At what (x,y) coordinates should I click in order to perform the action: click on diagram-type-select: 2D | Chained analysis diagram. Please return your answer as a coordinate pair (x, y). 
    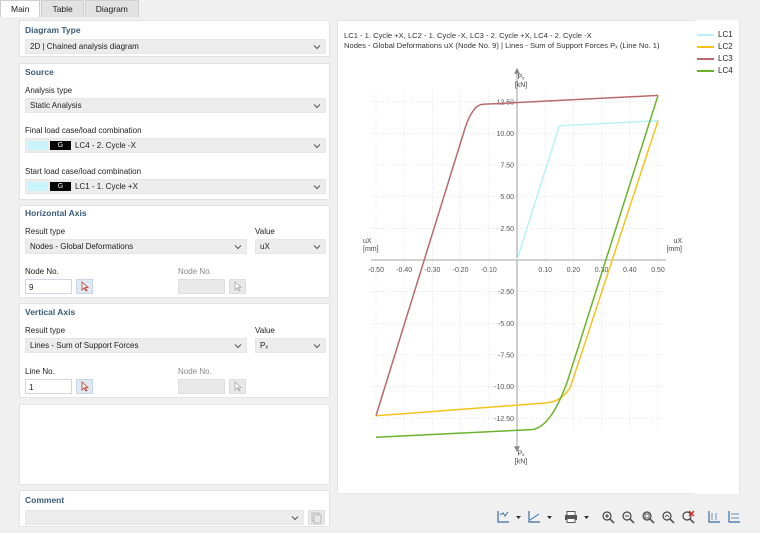
    Looking at the image, I should click on (175, 46).